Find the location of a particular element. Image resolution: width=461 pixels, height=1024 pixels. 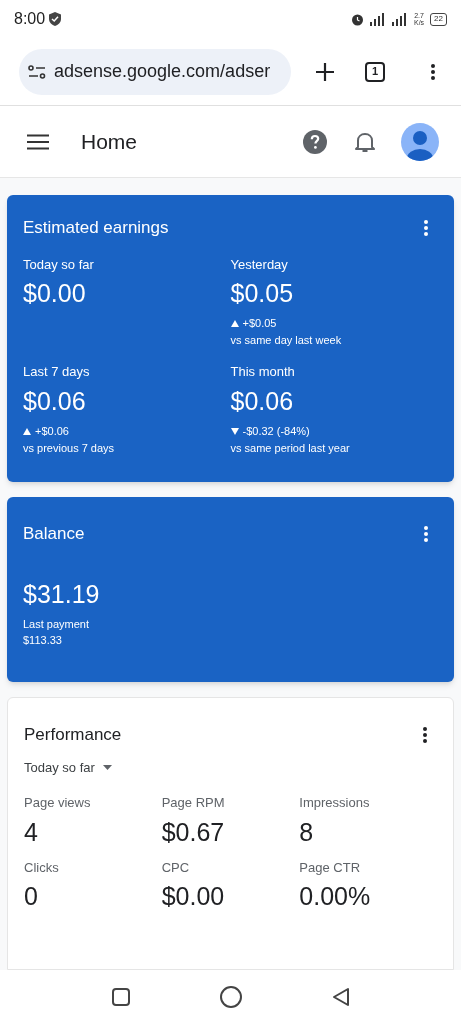

comparison-text: vs same day last week is located at coordinates (286, 340).